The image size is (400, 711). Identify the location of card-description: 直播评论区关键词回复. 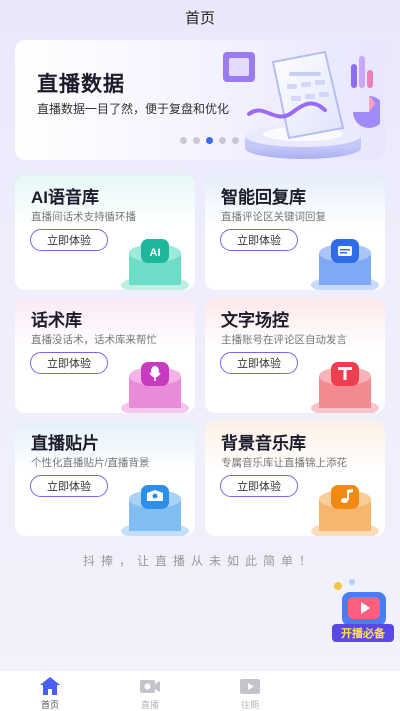
(273, 217).